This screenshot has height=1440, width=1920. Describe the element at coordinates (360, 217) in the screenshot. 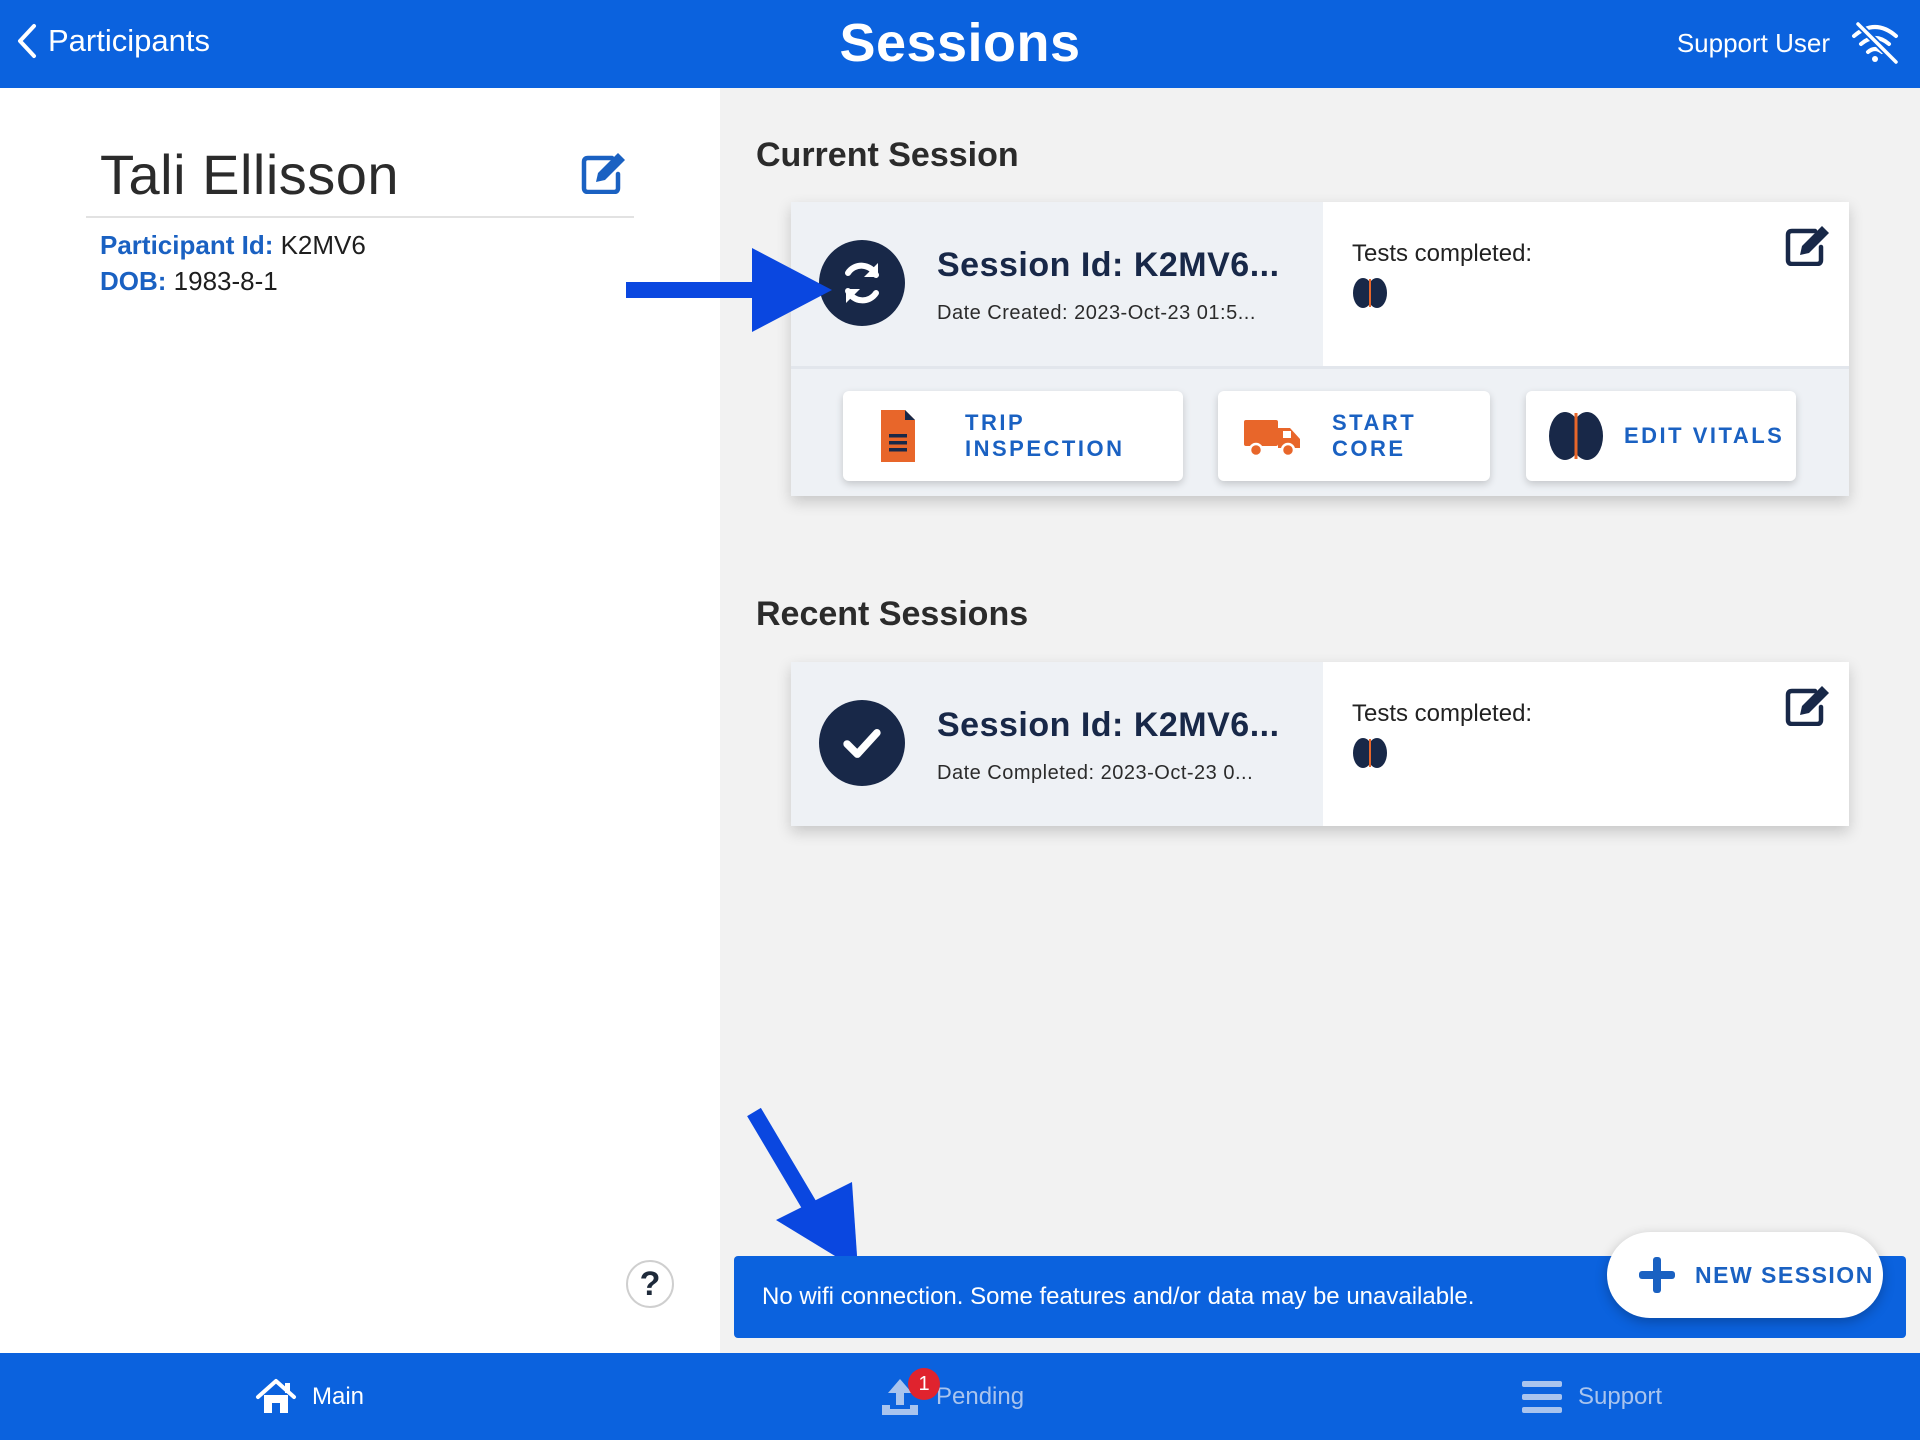

I see `divider` at that location.